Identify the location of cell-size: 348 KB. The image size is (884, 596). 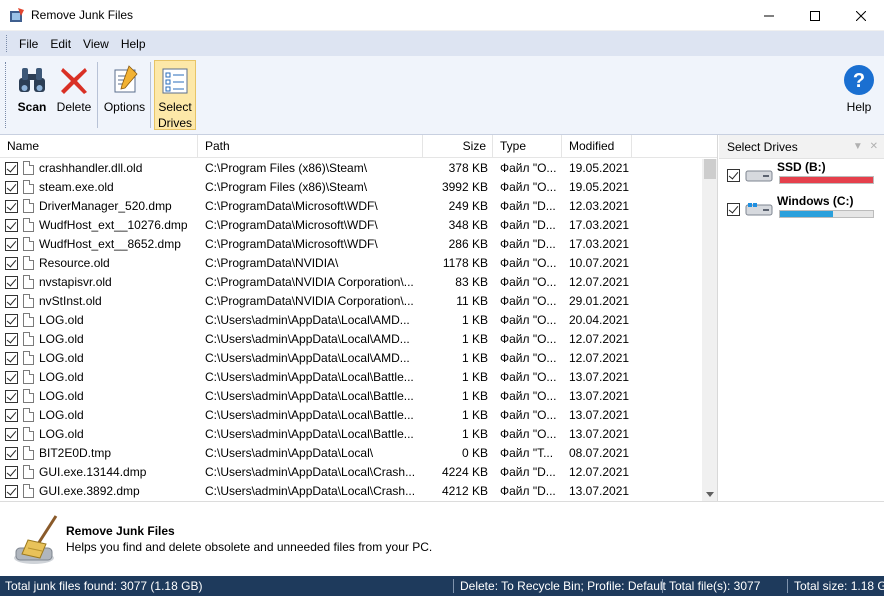
(468, 225).